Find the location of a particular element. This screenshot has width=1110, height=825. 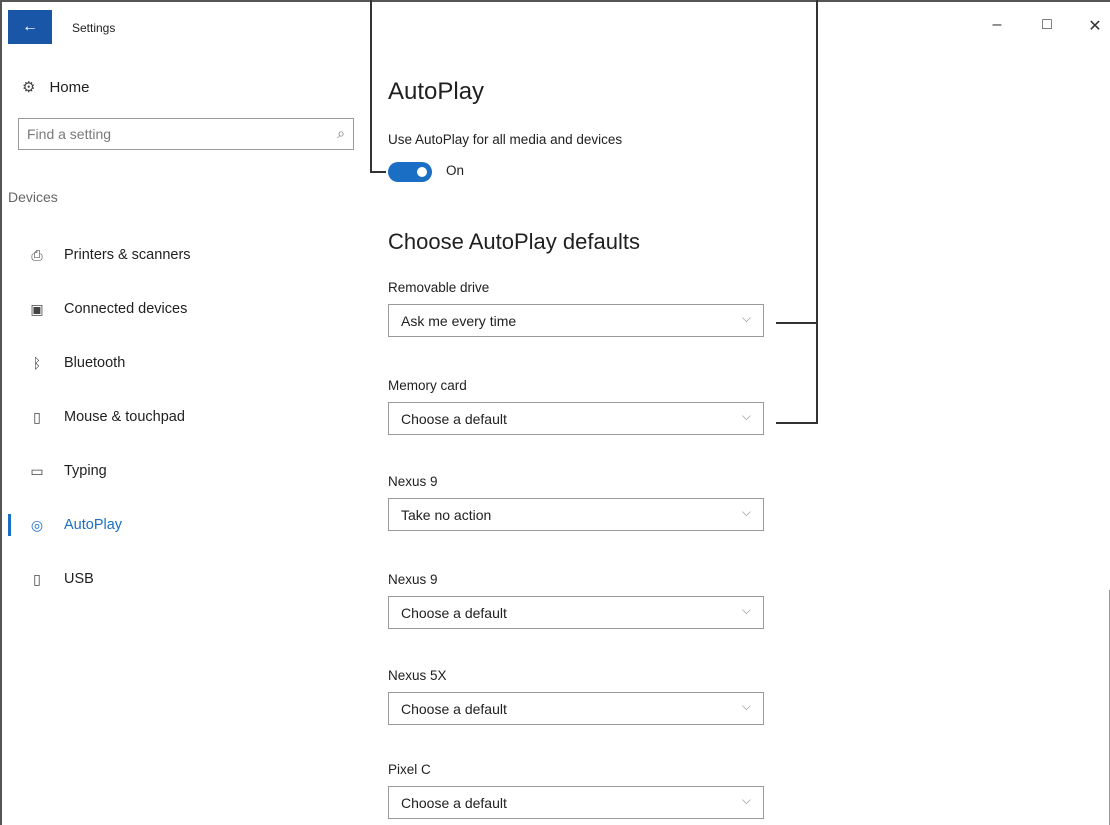

device-label: Pixel C is located at coordinates (409, 769).